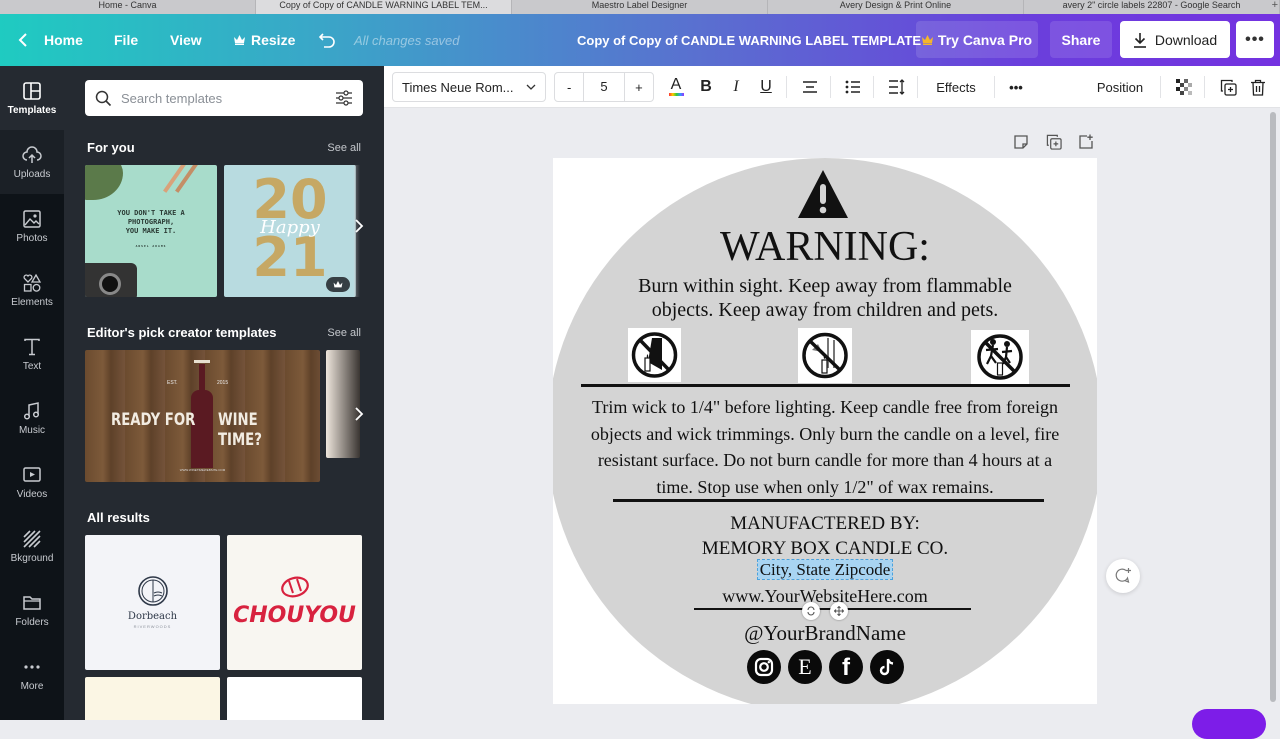 This screenshot has width=1280, height=739. Describe the element at coordinates (825, 523) in the screenshot. I see `manufactured-by-text: MANUFACTERED BY:` at that location.